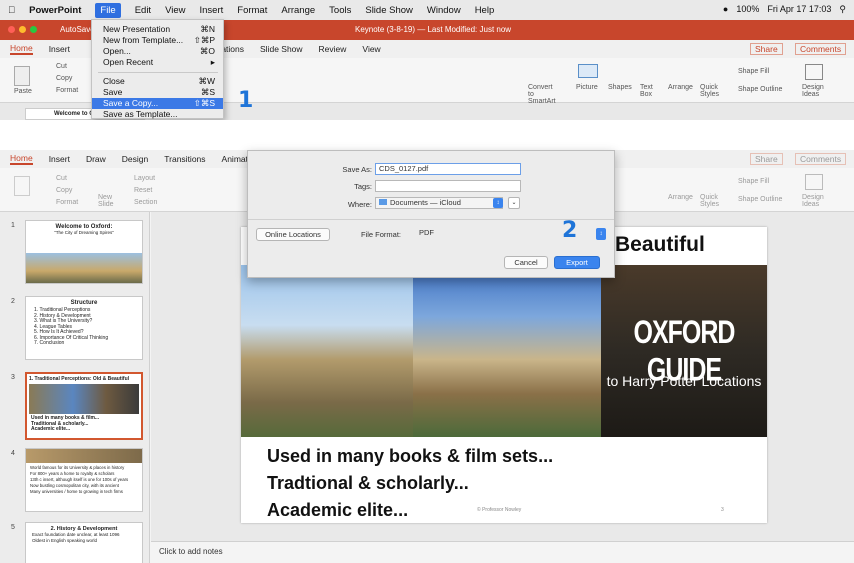  Describe the element at coordinates (49, 343) in the screenshot. I see `thumb-line: 7. Conclusion` at that location.